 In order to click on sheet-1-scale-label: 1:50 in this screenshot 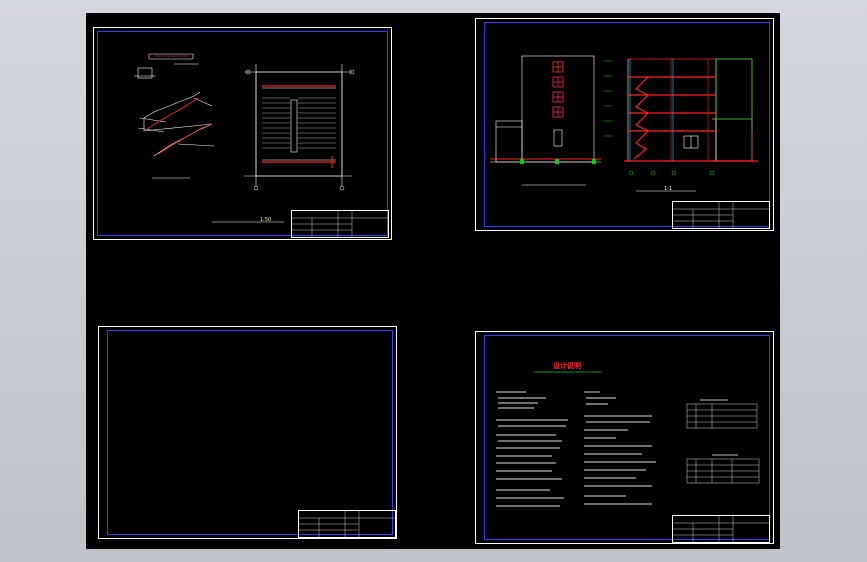, I will do `click(266, 220)`.